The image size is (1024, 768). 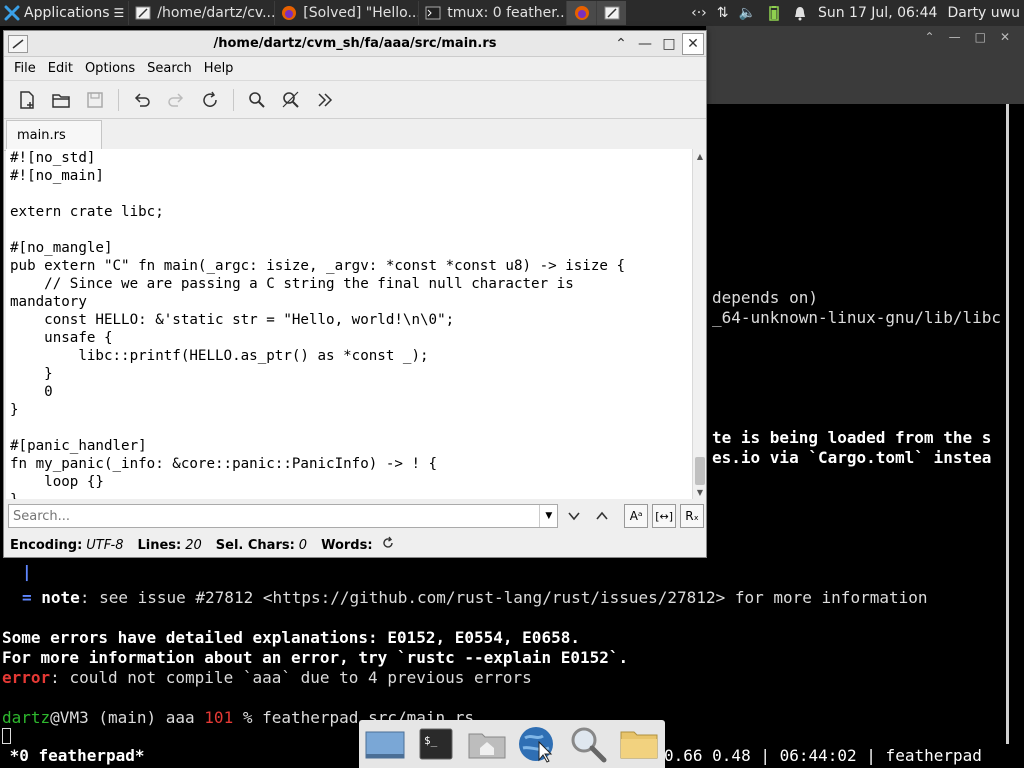 I want to click on search-combobox: ▼, so click(x=283, y=516).